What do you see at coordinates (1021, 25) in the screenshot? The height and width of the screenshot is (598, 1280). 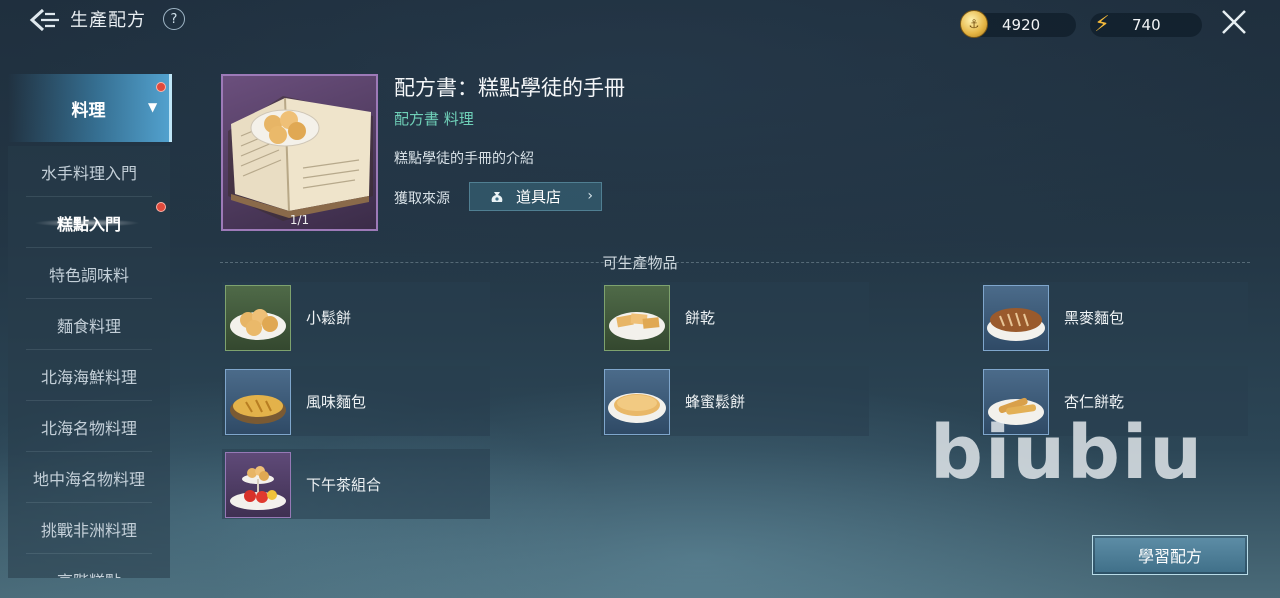 I see `coin-amount: 4920` at bounding box center [1021, 25].